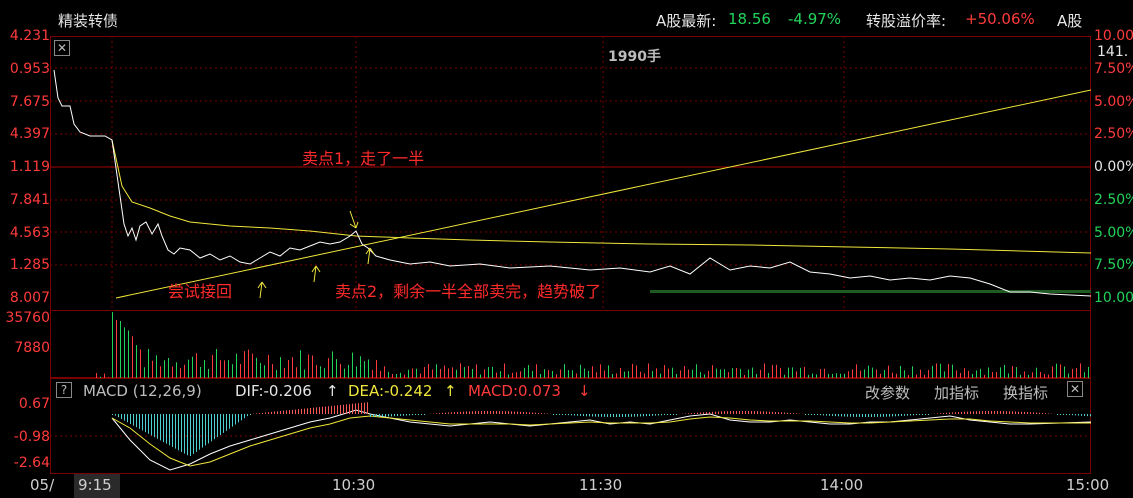  Describe the element at coordinates (1069, 20) in the screenshot. I see `a-share-button: A股` at that location.